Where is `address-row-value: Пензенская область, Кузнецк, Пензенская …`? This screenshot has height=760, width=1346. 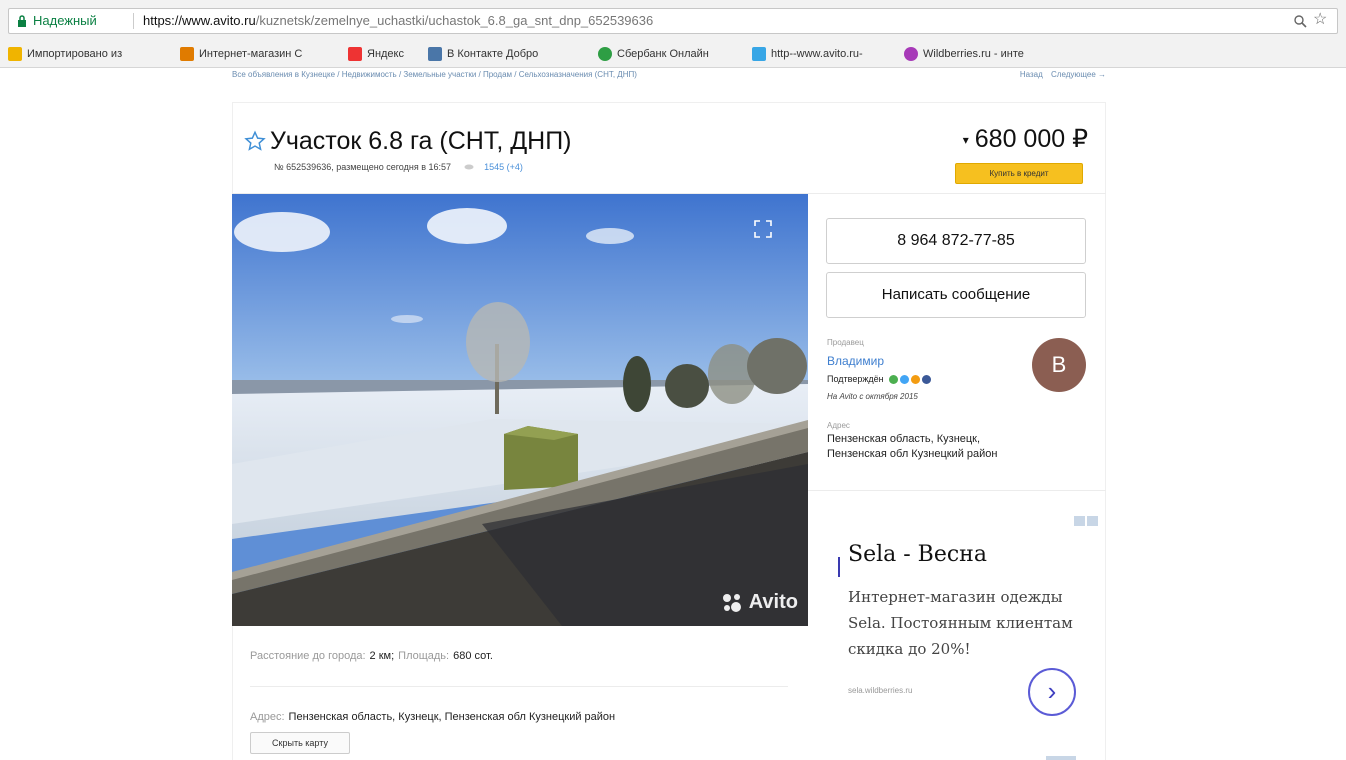
address-row-value: Пензенская область, Кузнецк, Пензенская … is located at coordinates (452, 717).